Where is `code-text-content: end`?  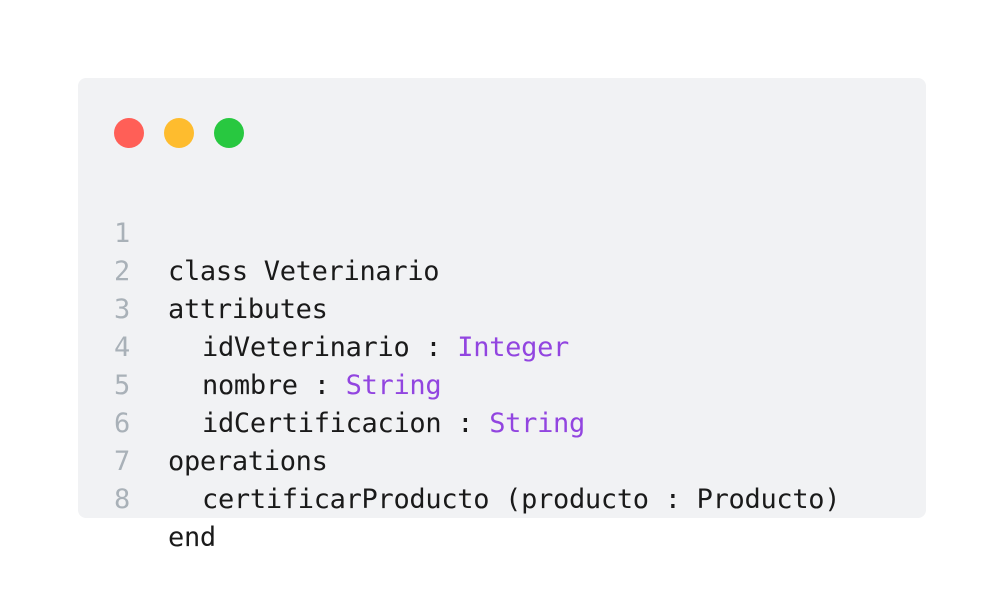 code-text-content: end is located at coordinates (192, 537).